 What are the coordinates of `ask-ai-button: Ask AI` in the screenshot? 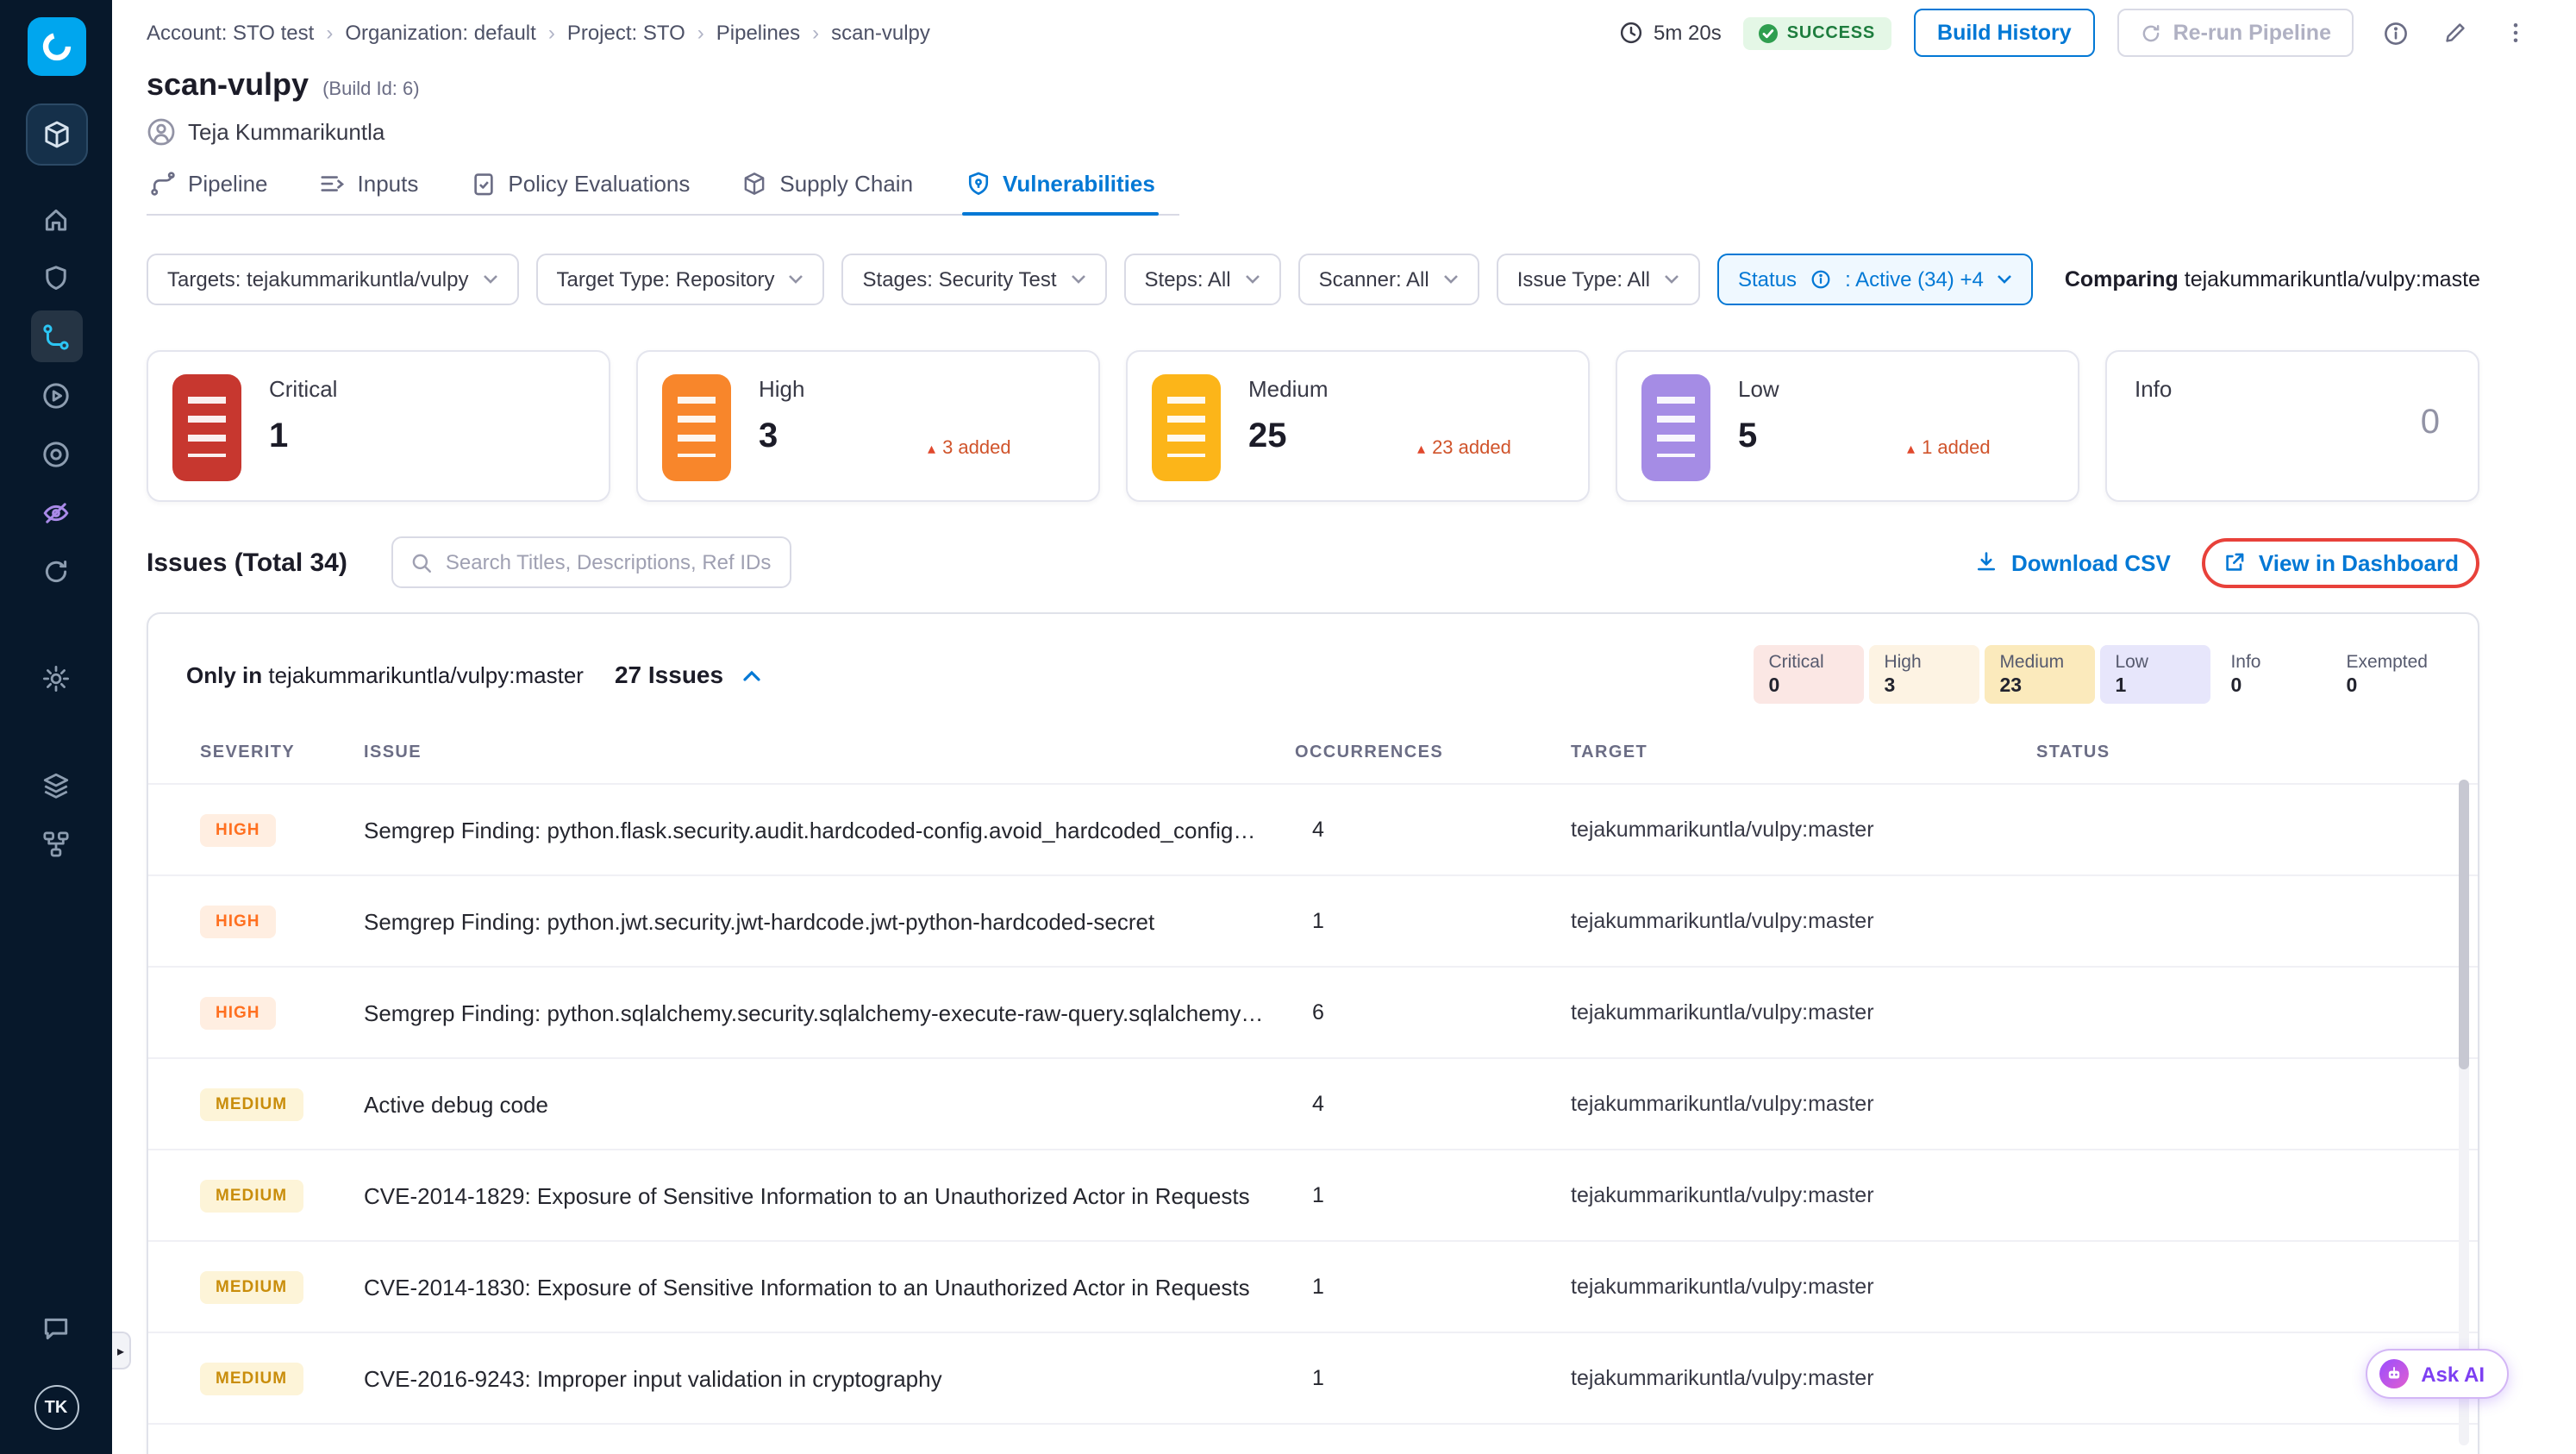 It's located at (2437, 1374).